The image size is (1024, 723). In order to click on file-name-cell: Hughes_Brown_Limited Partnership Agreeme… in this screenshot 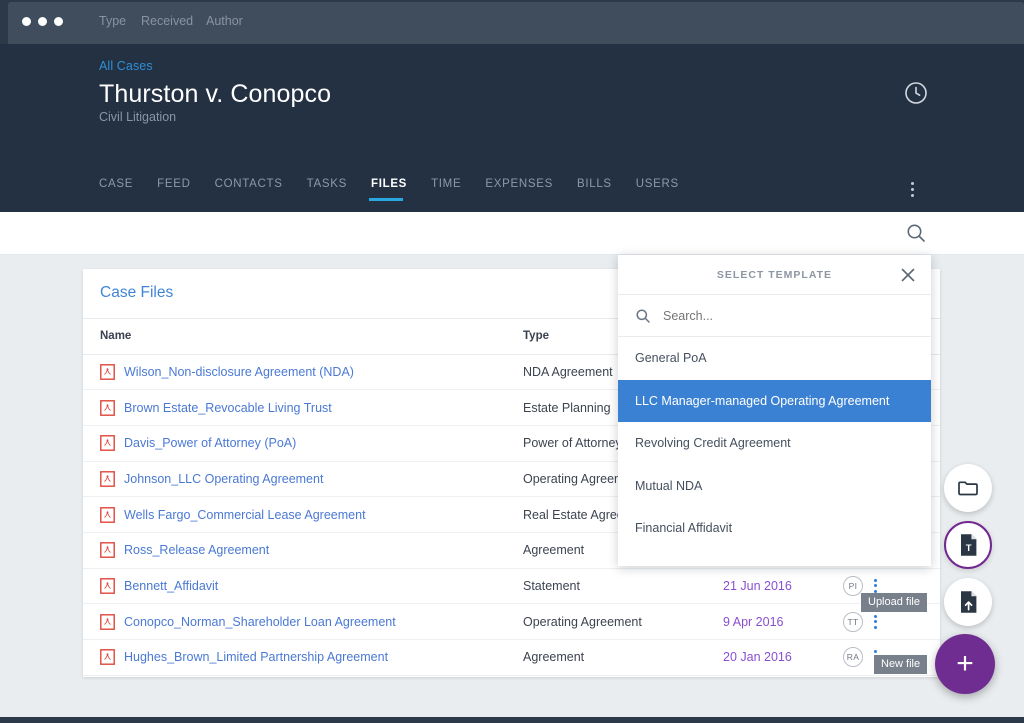, I will do `click(303, 657)`.